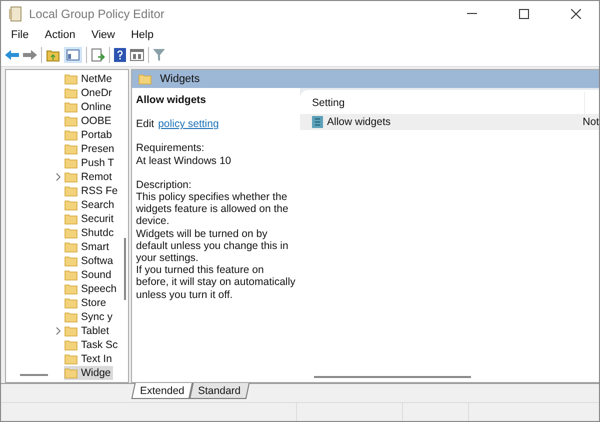  What do you see at coordinates (20, 35) in the screenshot?
I see `menu-item: File` at bounding box center [20, 35].